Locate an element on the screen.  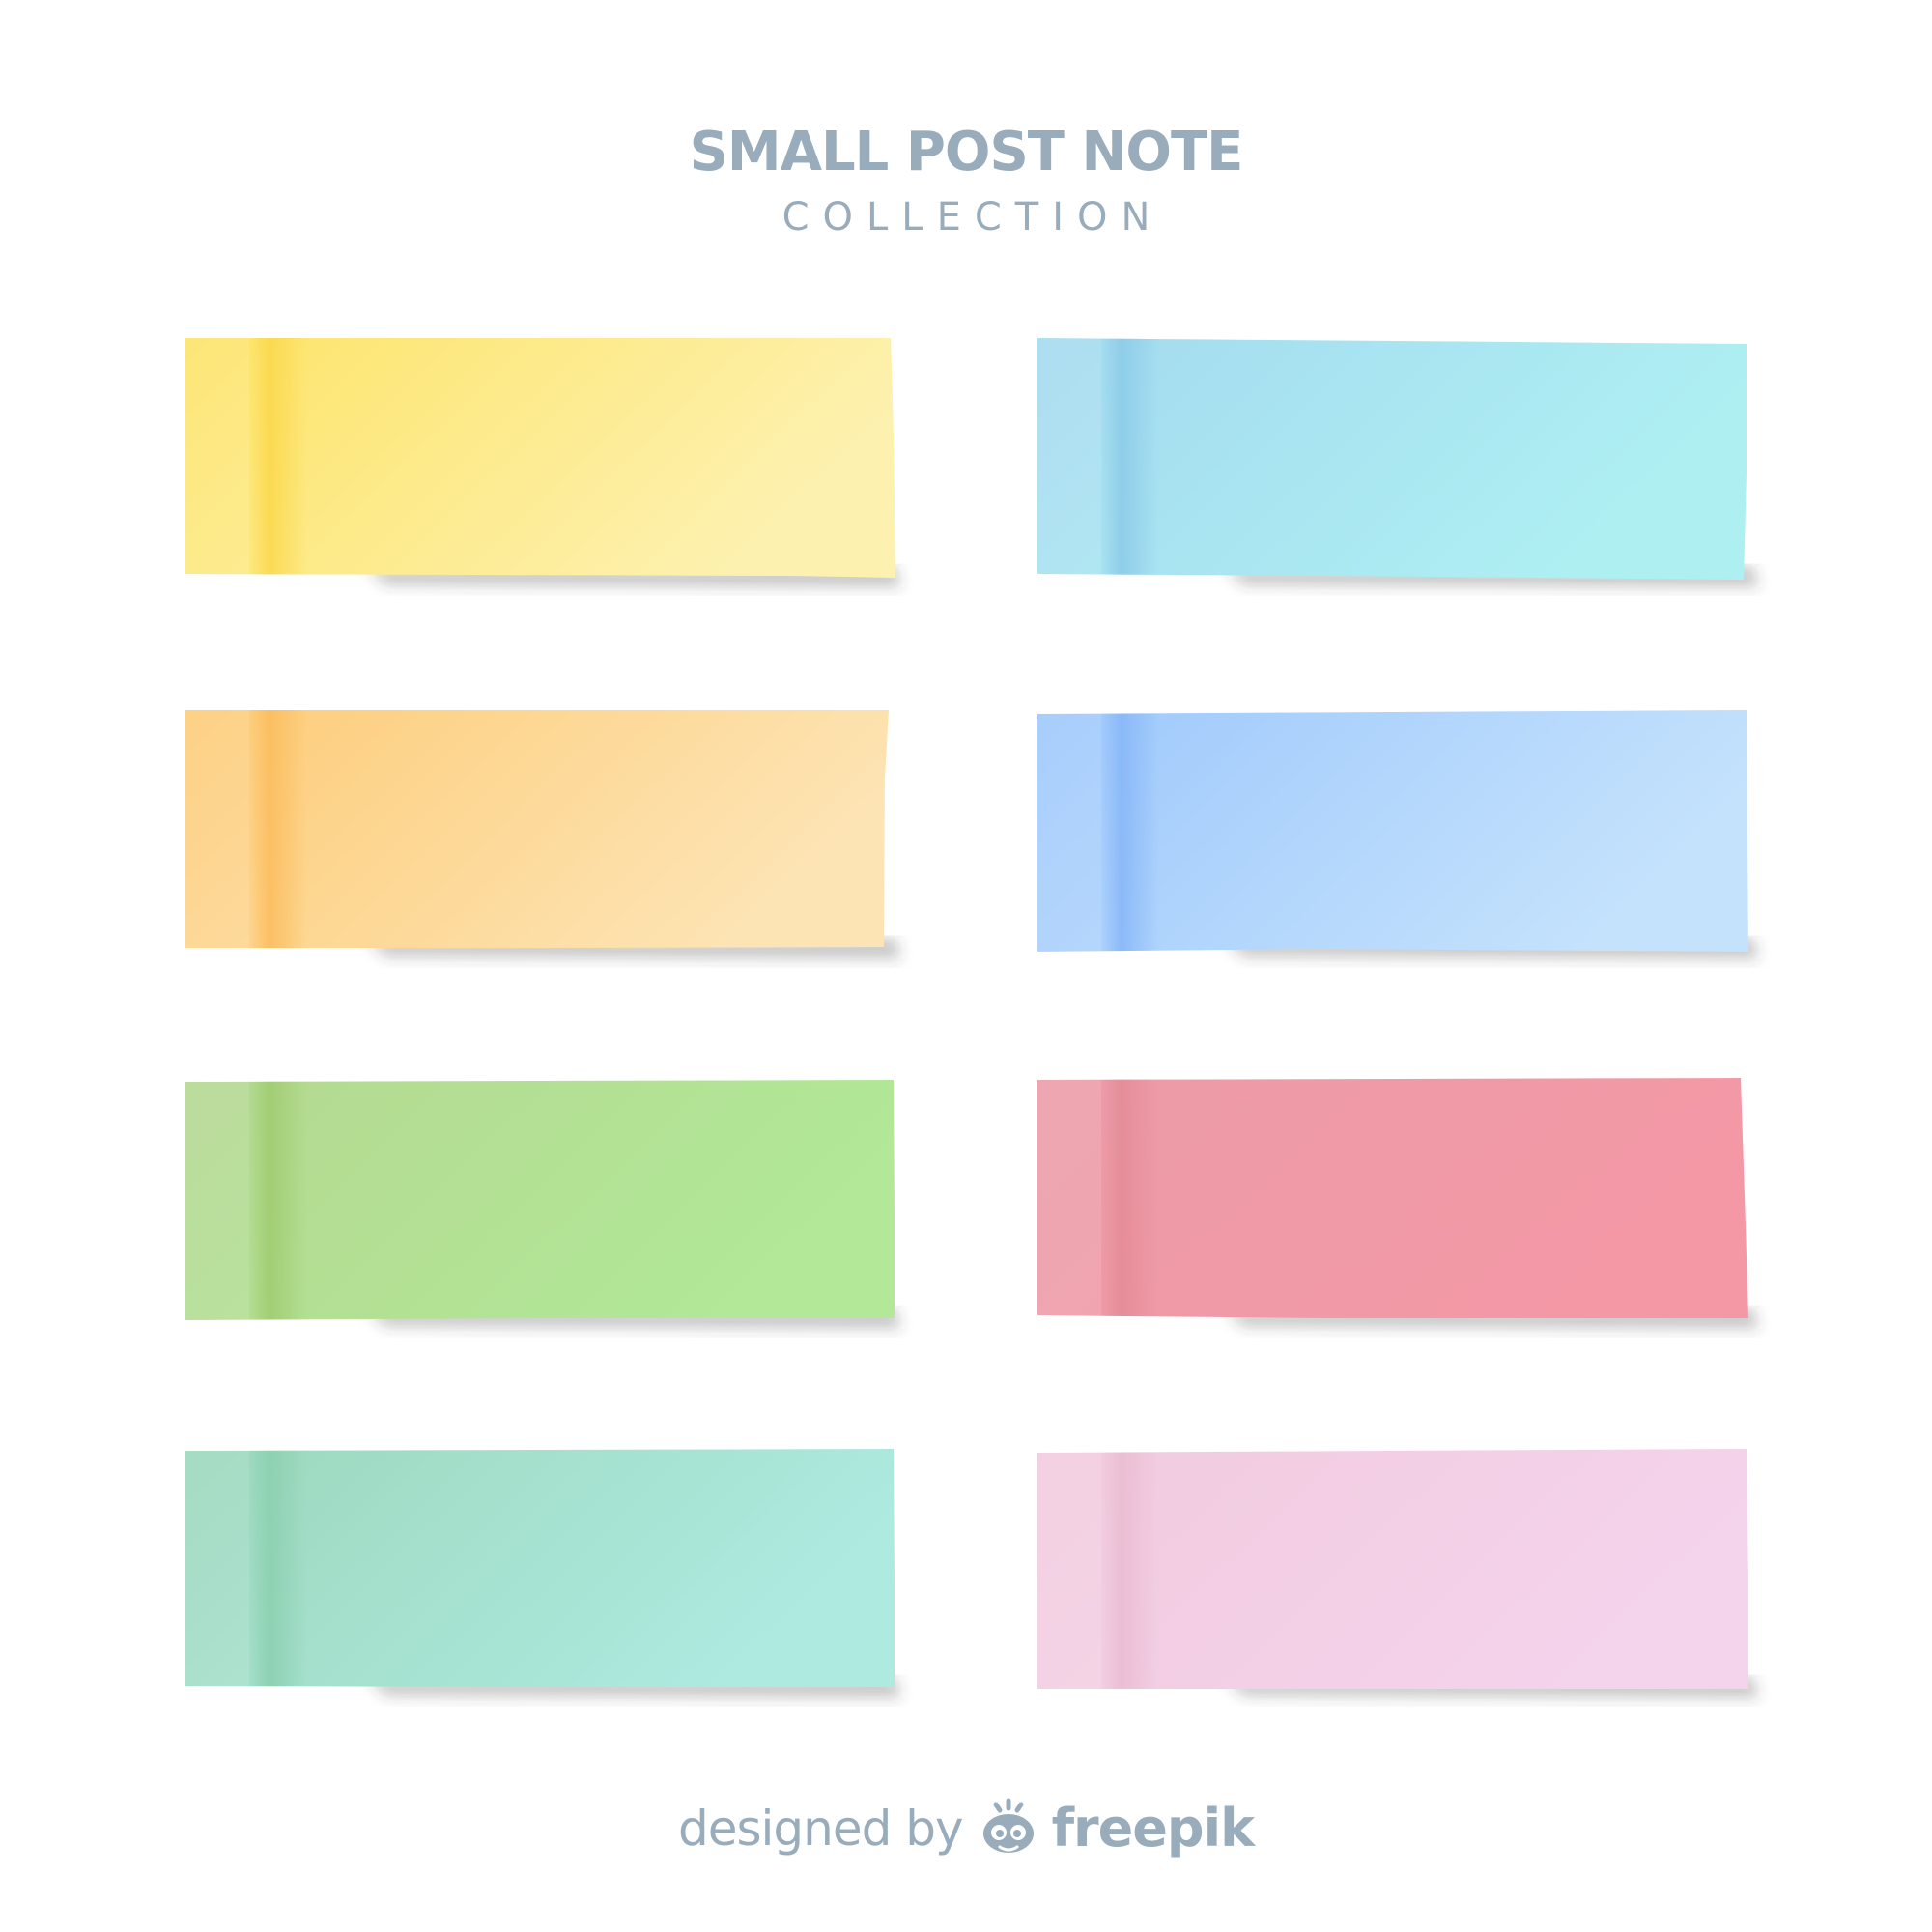
heading: SMALL POST NOTE COLLECTION is located at coordinates (966, 177).